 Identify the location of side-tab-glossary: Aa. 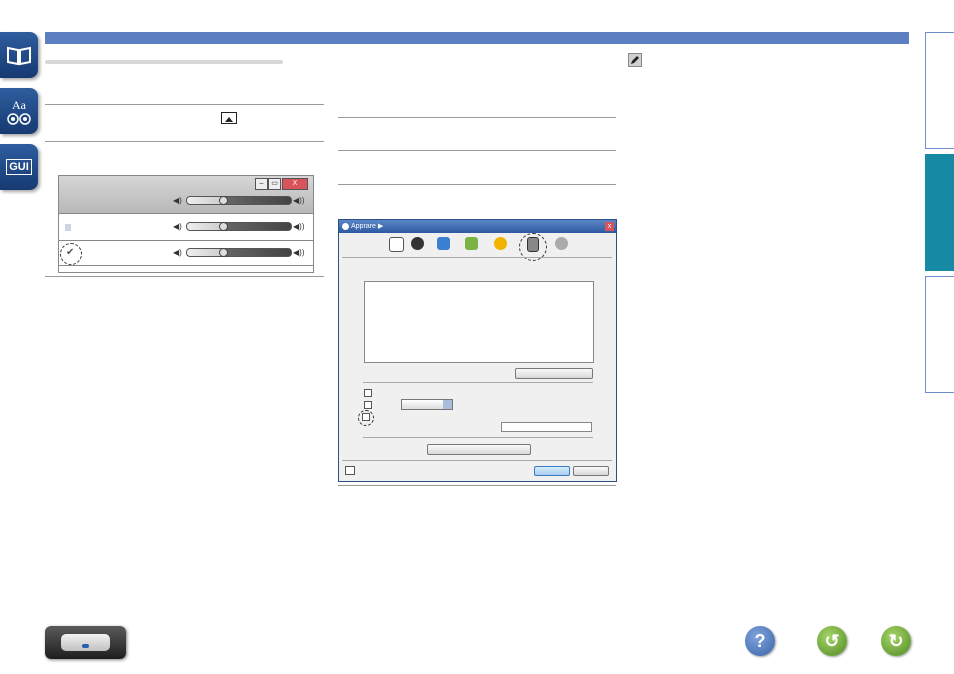
(19, 111).